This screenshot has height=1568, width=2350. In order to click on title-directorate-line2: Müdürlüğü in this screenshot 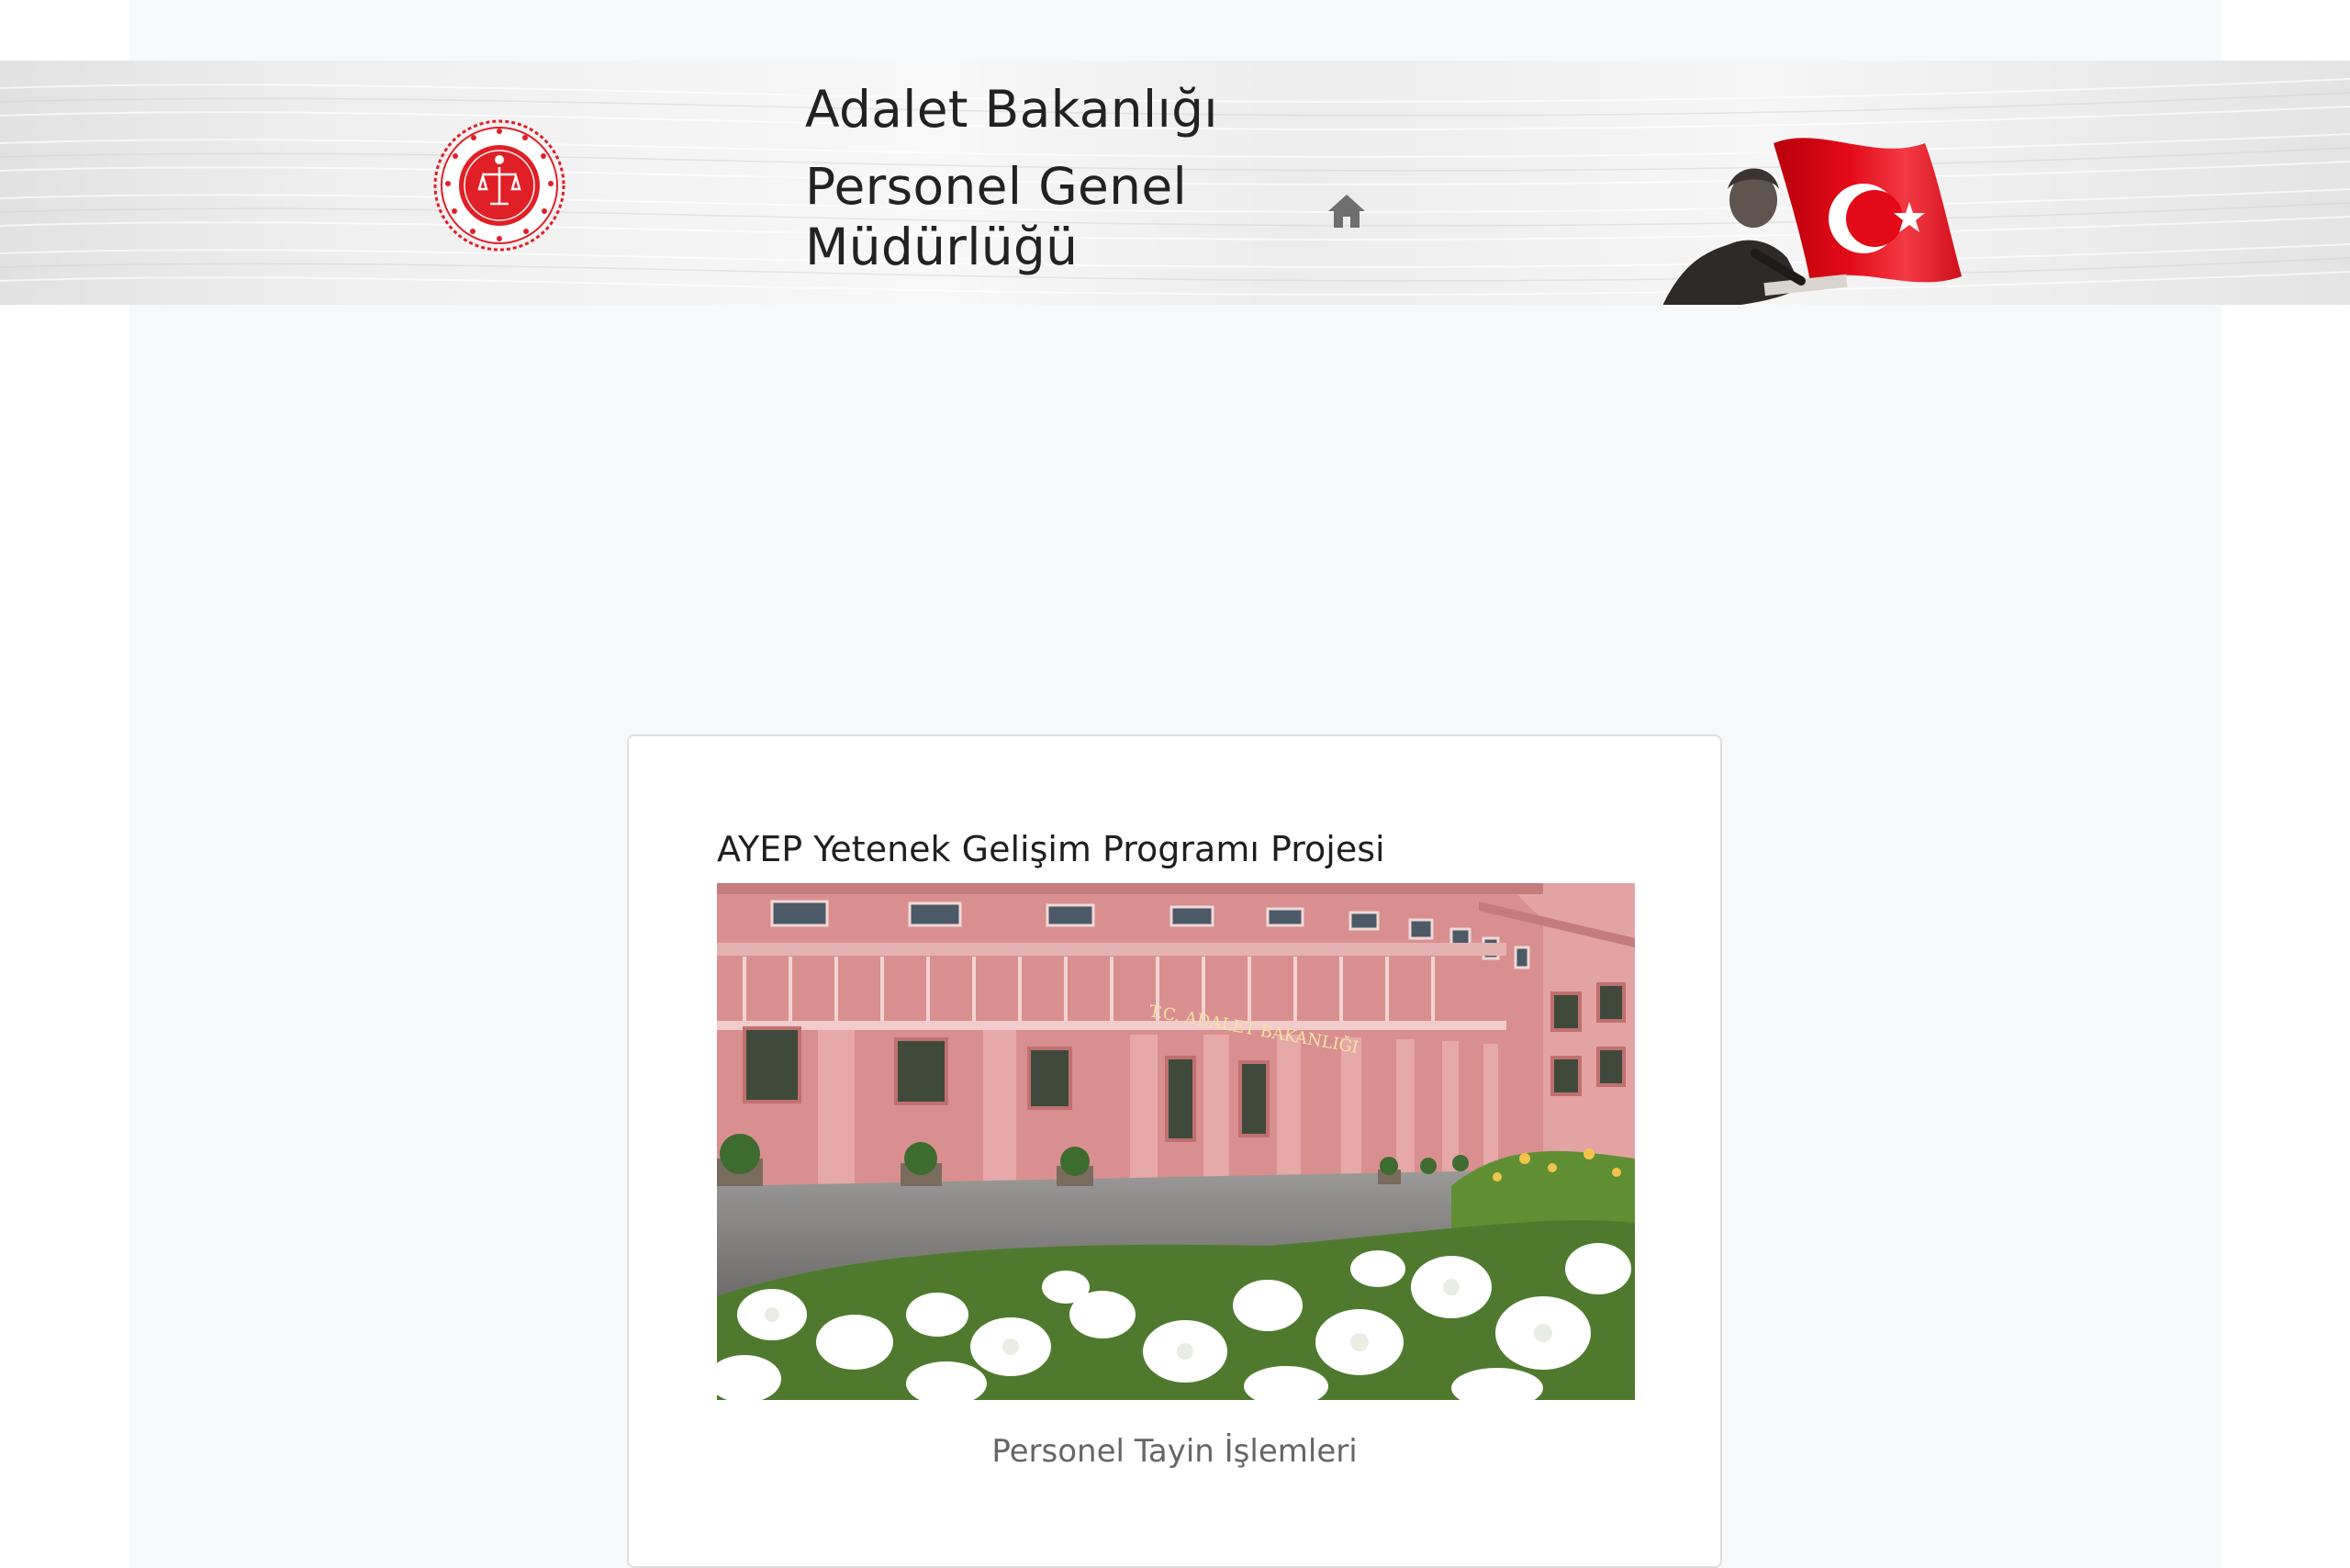, I will do `click(942, 247)`.